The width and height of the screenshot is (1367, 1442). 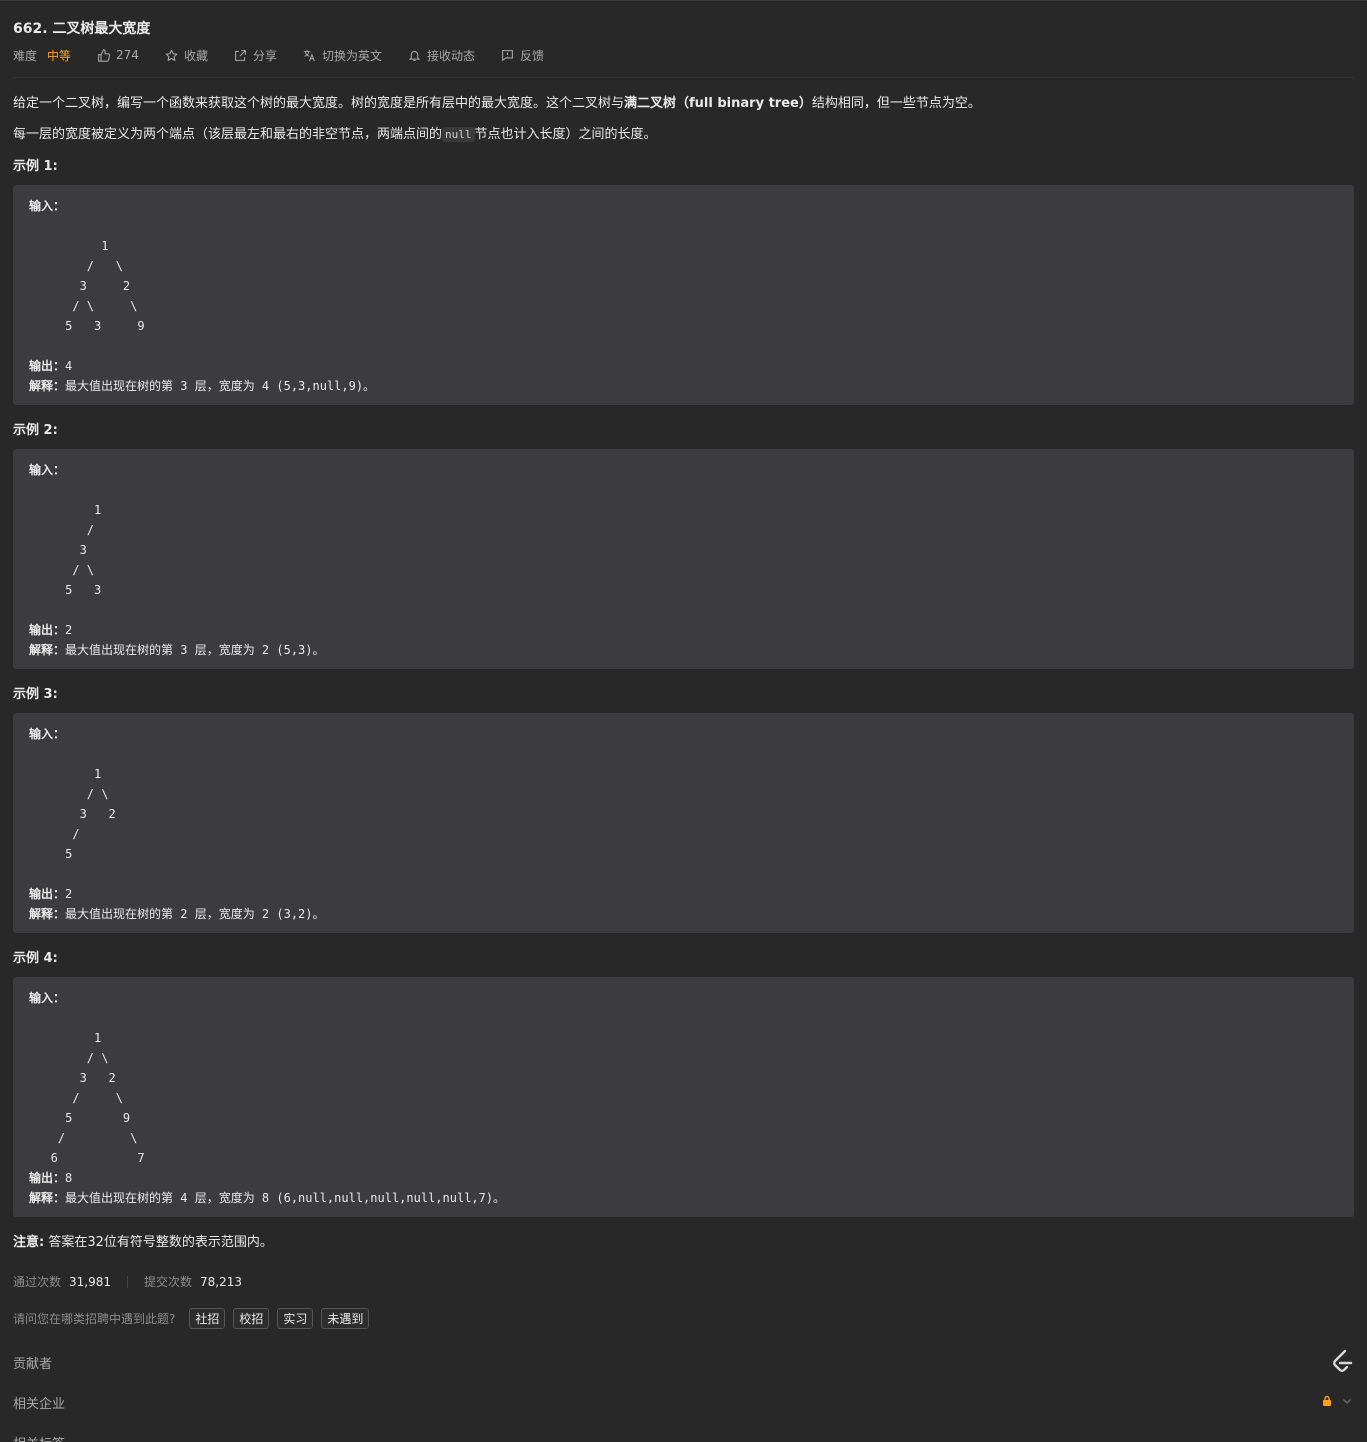 What do you see at coordinates (104, 55) in the screenshot?
I see `thumbs-up-icon` at bounding box center [104, 55].